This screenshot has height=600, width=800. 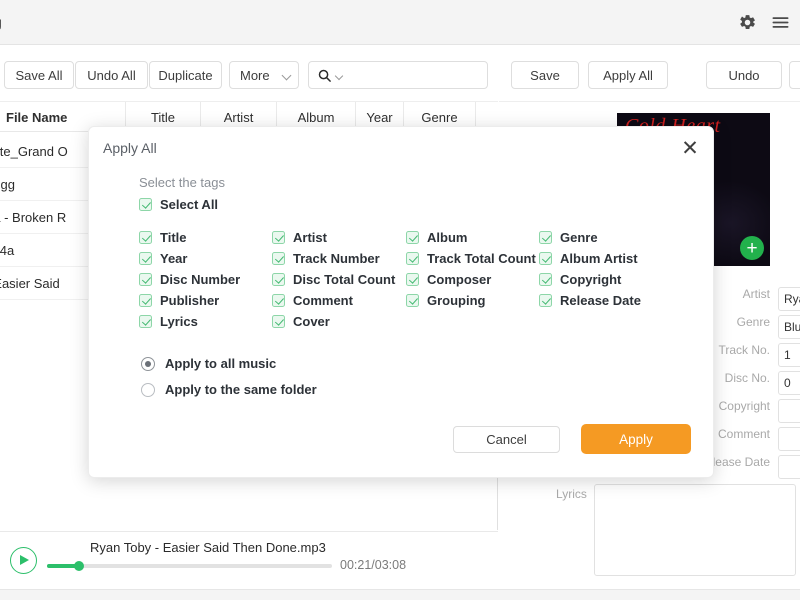 I want to click on checkbox-label: Track Number, so click(x=336, y=258).